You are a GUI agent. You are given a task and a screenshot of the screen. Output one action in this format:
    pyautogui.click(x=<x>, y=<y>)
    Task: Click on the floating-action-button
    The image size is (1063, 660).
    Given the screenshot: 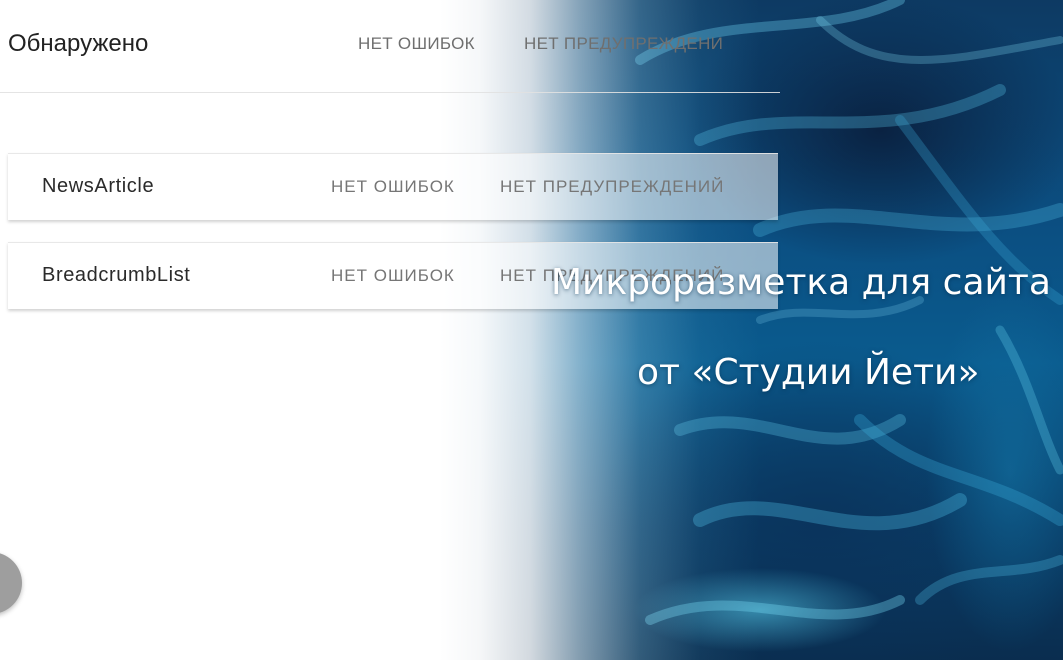 What is the action you would take?
    pyautogui.click(x=11, y=583)
    